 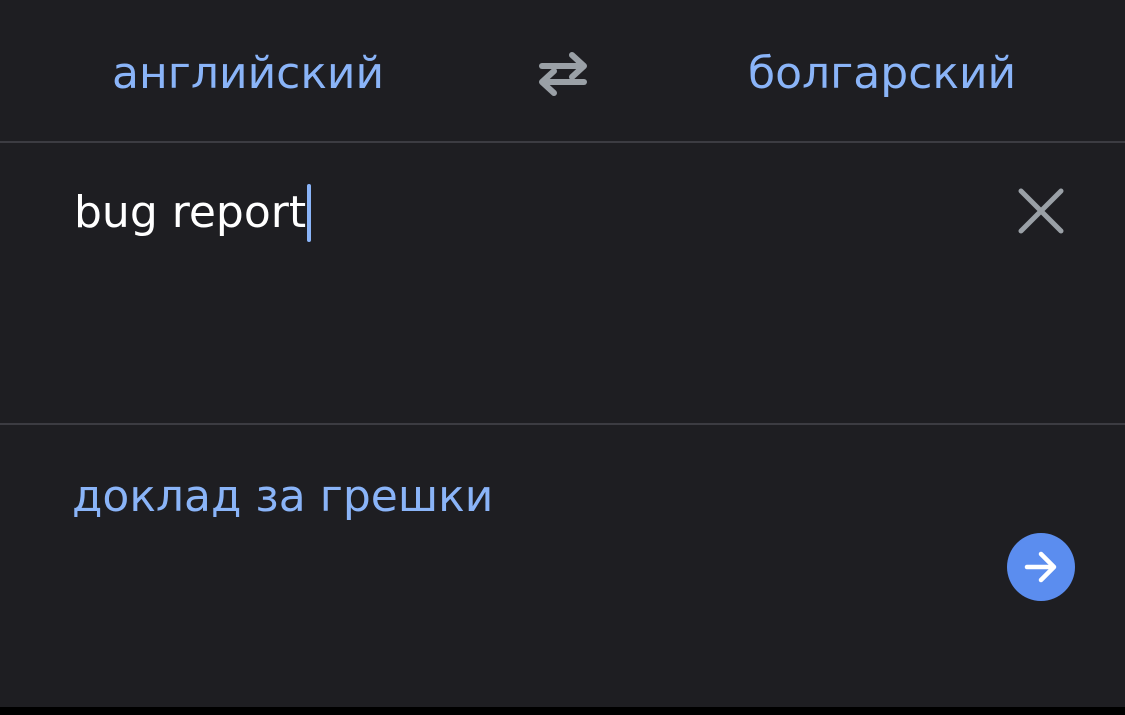 I want to click on target-language-button: болгарский, so click(x=882, y=74).